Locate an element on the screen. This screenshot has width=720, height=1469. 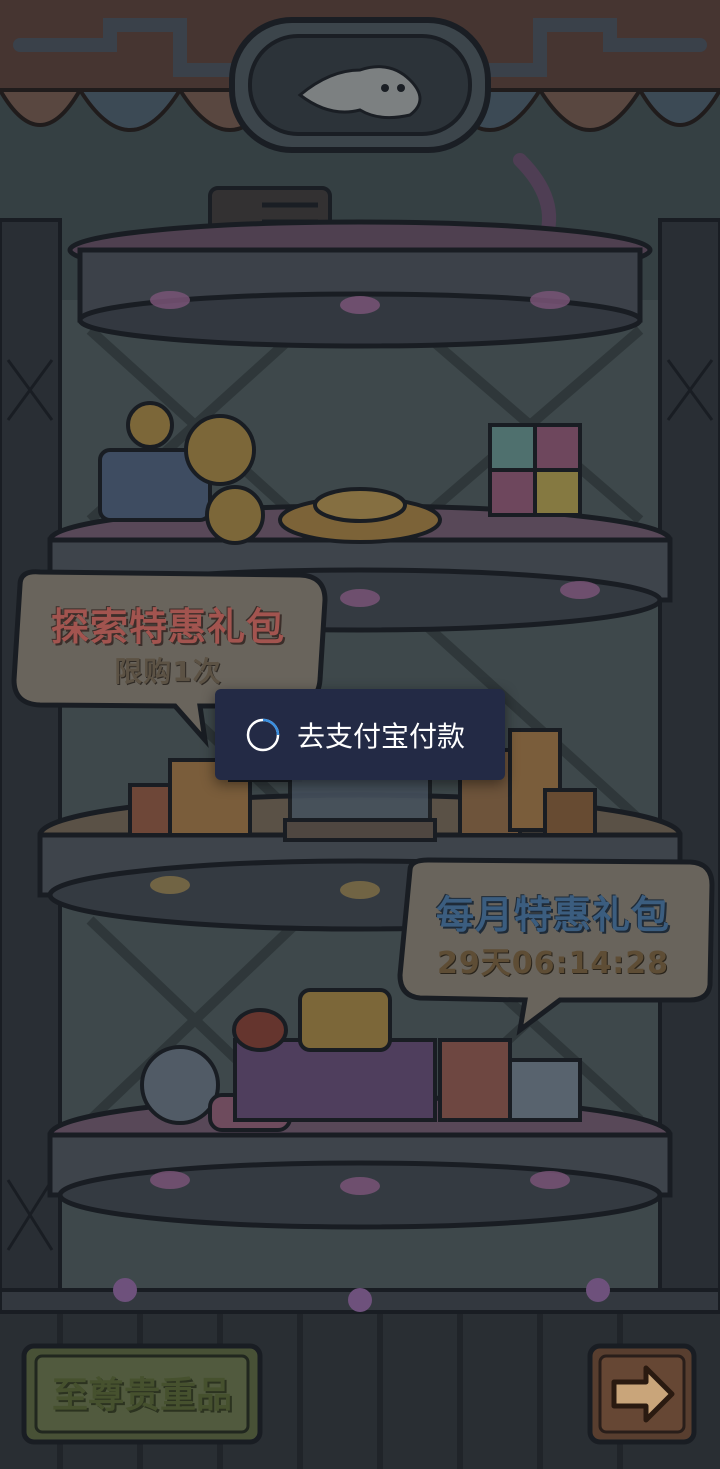
explore-bundle-limit: 限购1次 is located at coordinates (168, 671).